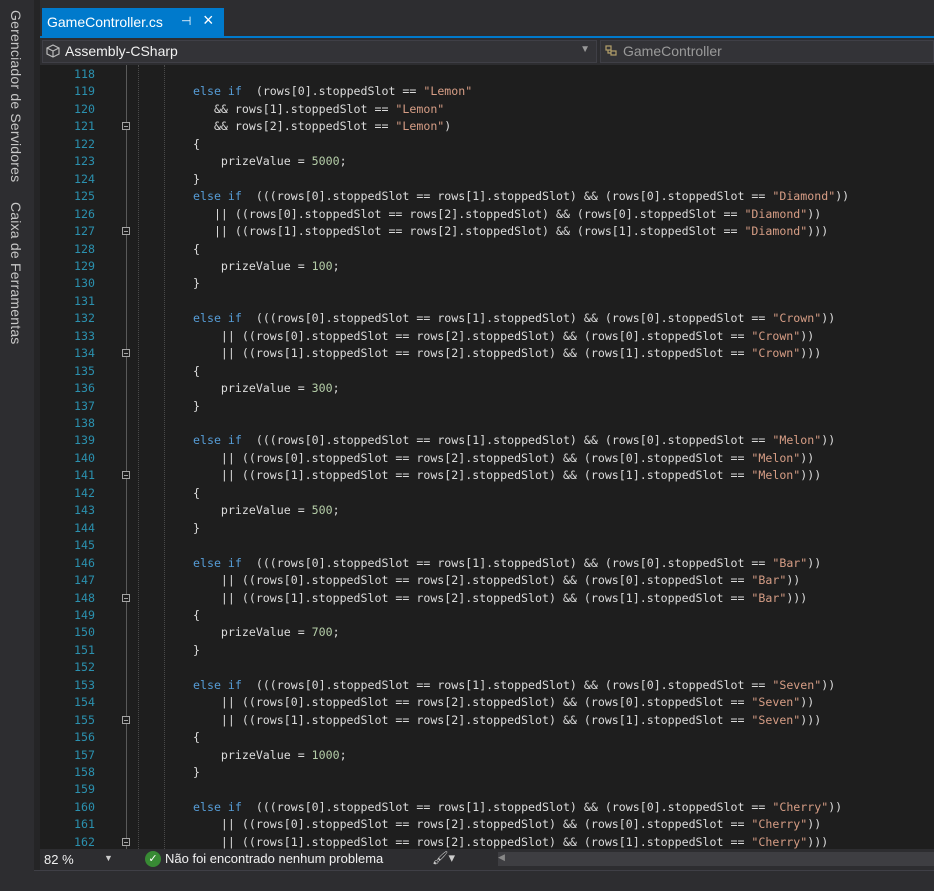 This screenshot has height=891, width=934. I want to click on line-number: 147, so click(84, 580).